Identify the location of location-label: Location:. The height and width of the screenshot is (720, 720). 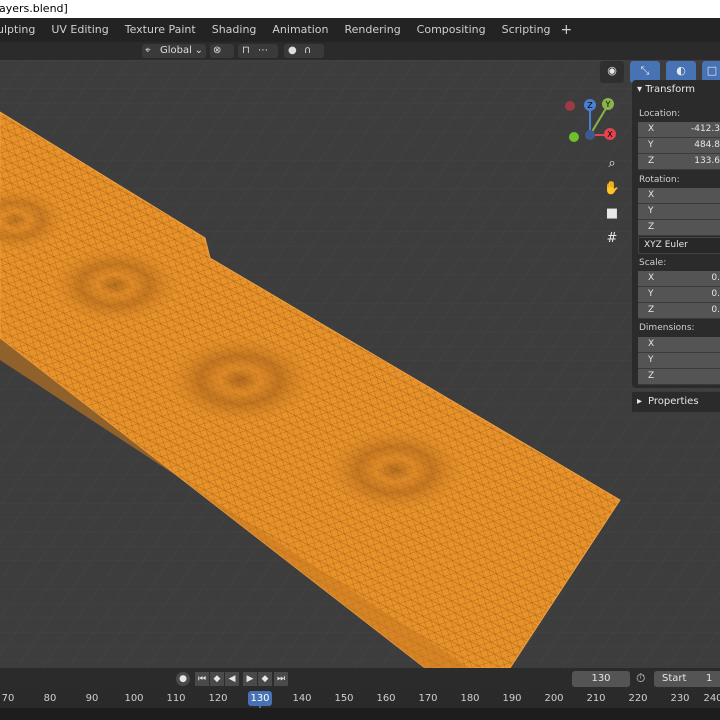
(660, 114).